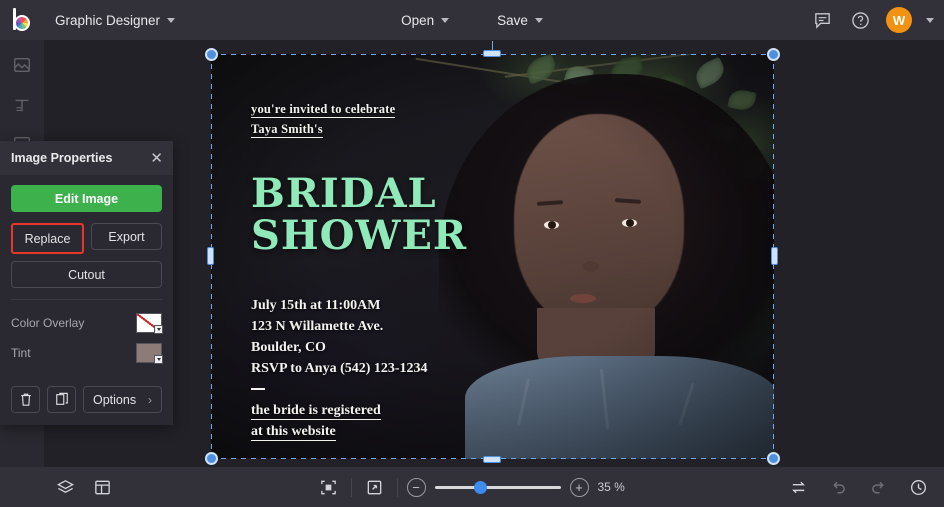 The image size is (944, 507). Describe the element at coordinates (48, 323) in the screenshot. I see `color-overlay-label: Color Overlay` at that location.